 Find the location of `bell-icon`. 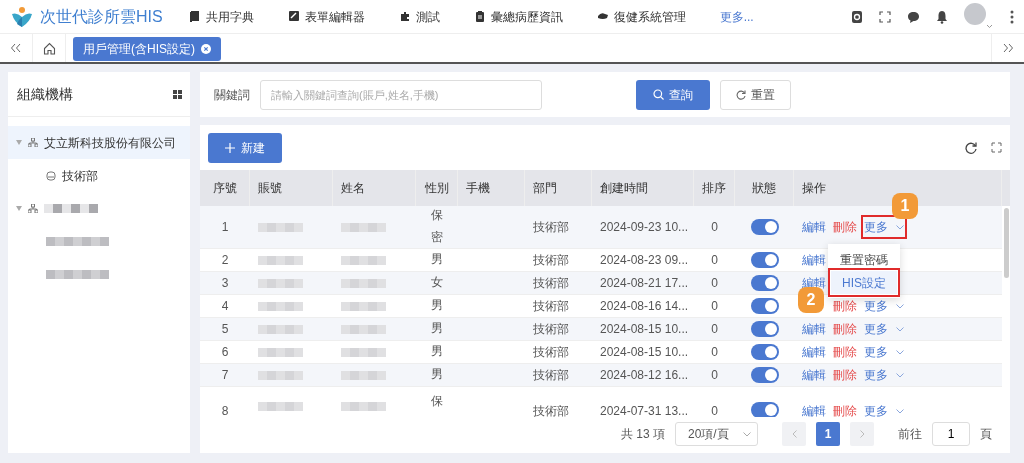

bell-icon is located at coordinates (942, 16).